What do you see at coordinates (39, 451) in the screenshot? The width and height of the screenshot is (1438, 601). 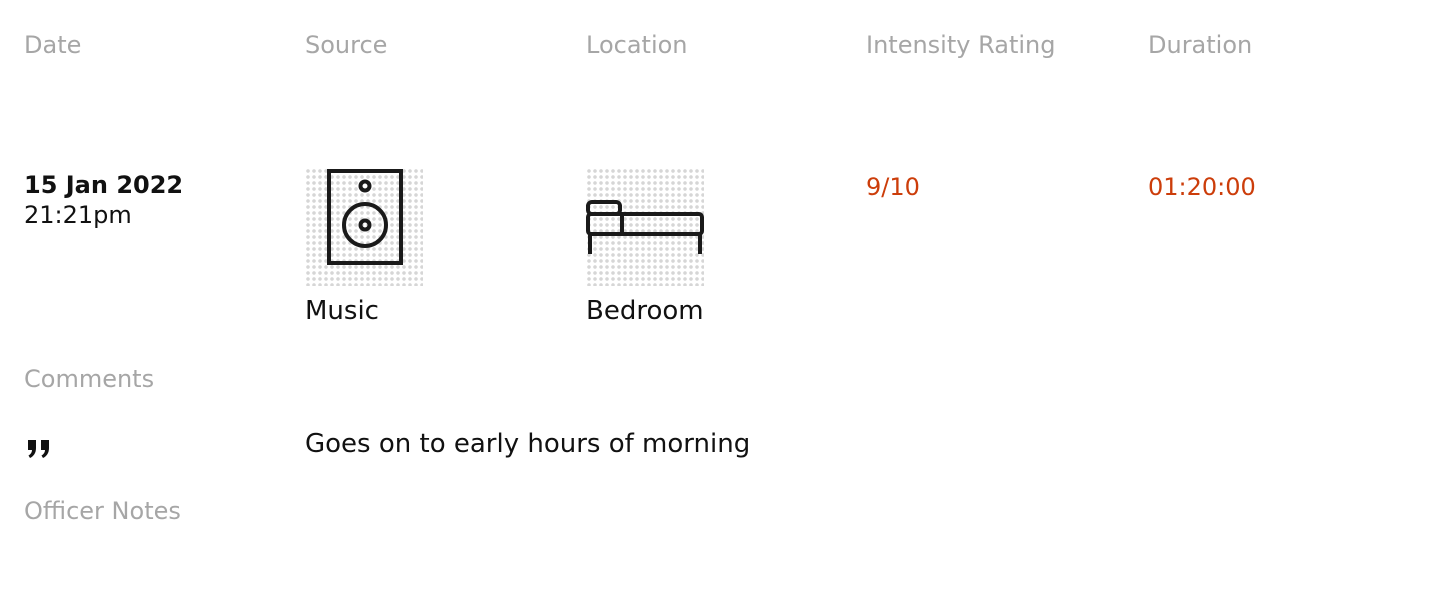 I see `quote-icon` at bounding box center [39, 451].